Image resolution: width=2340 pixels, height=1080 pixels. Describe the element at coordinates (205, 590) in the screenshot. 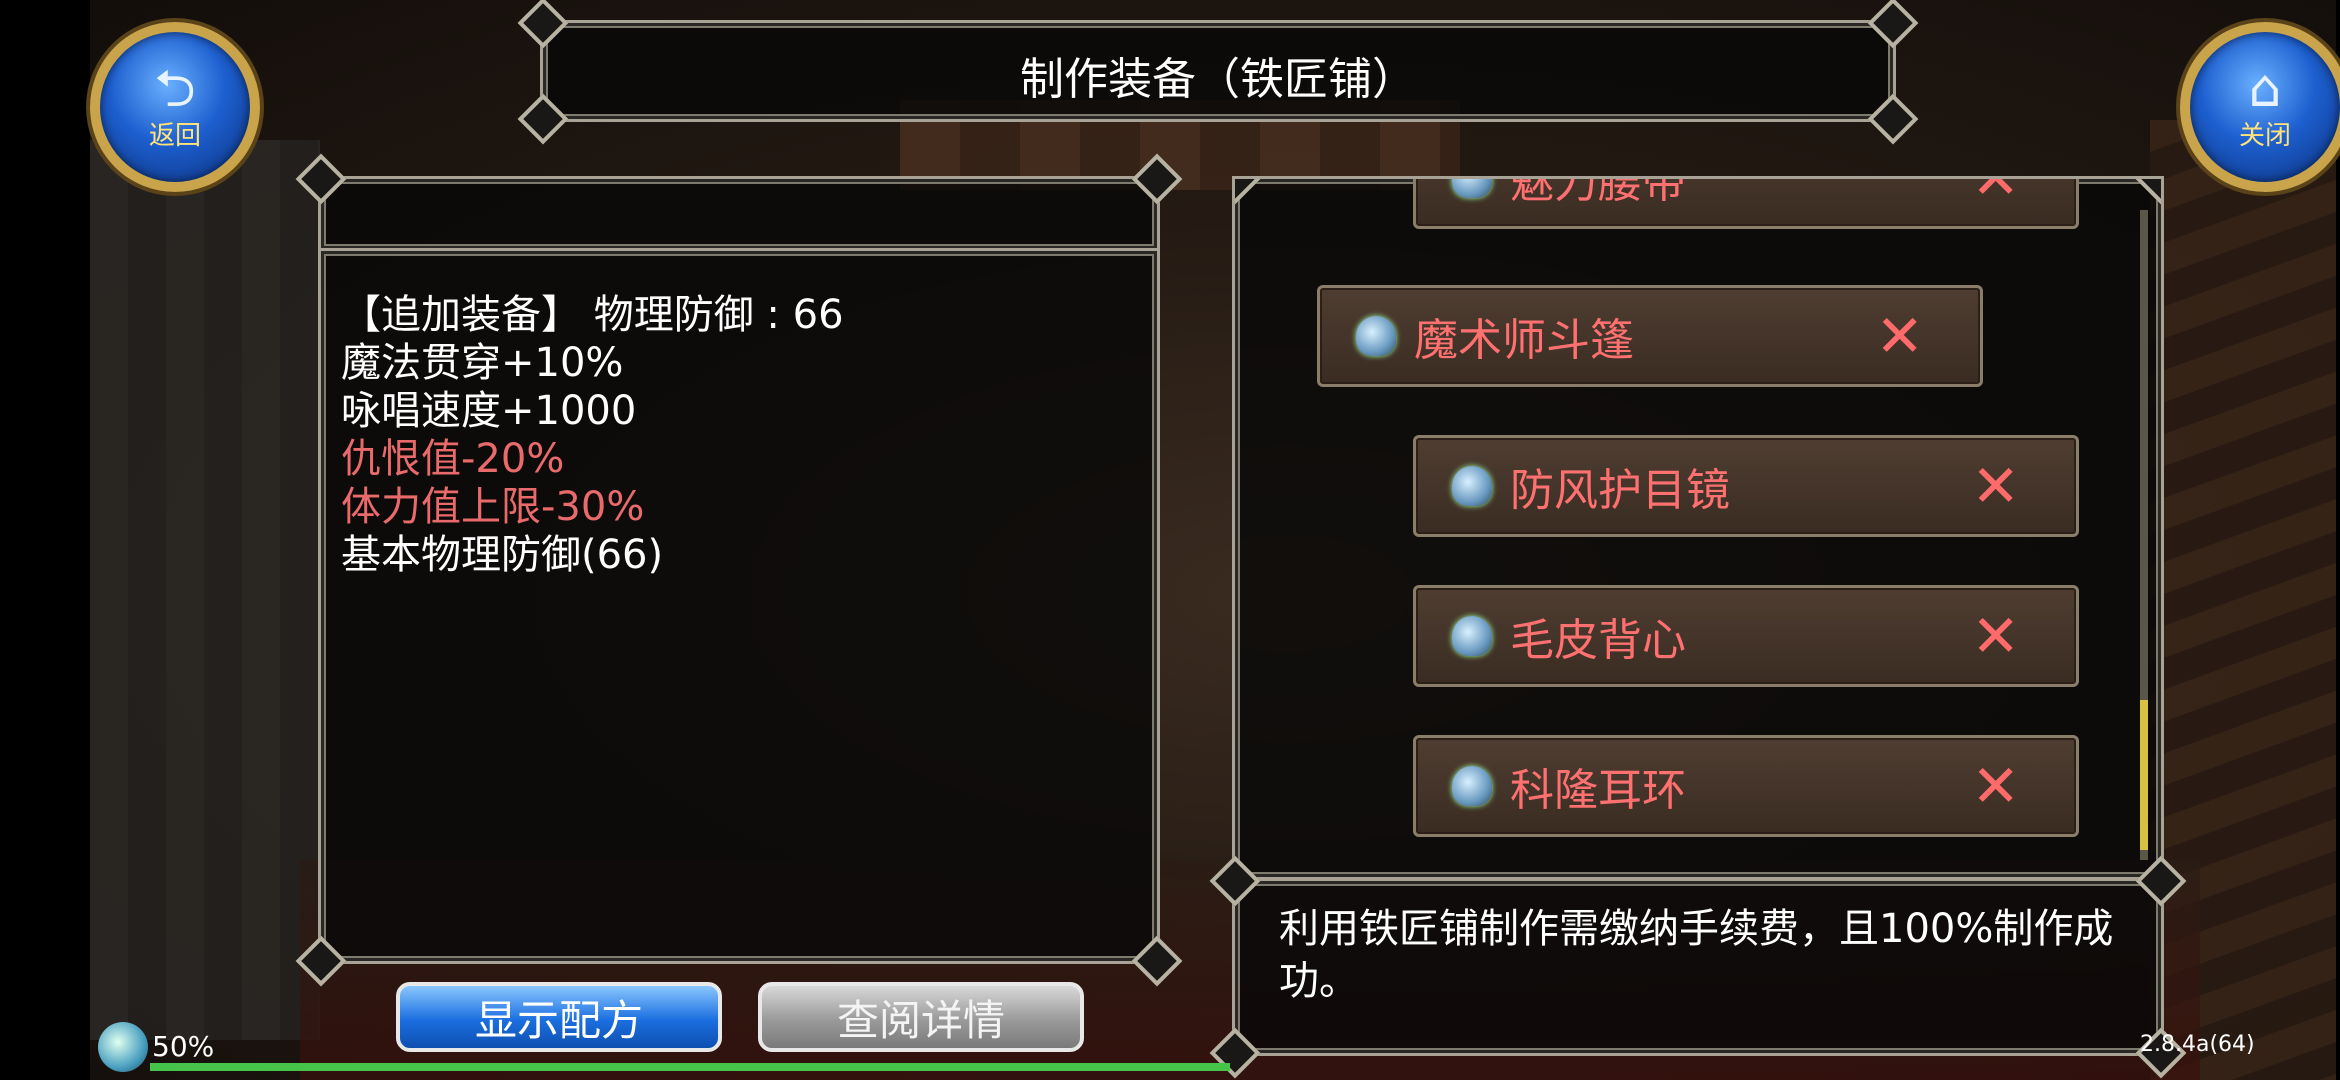

I see `stone-wall-left` at that location.